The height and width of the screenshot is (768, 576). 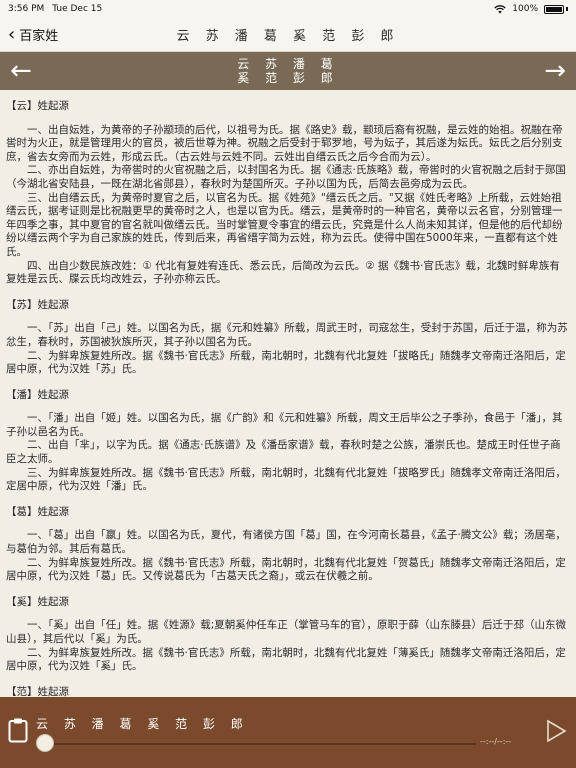 I want to click on section-title: 【范】姓起源, so click(x=37, y=691).